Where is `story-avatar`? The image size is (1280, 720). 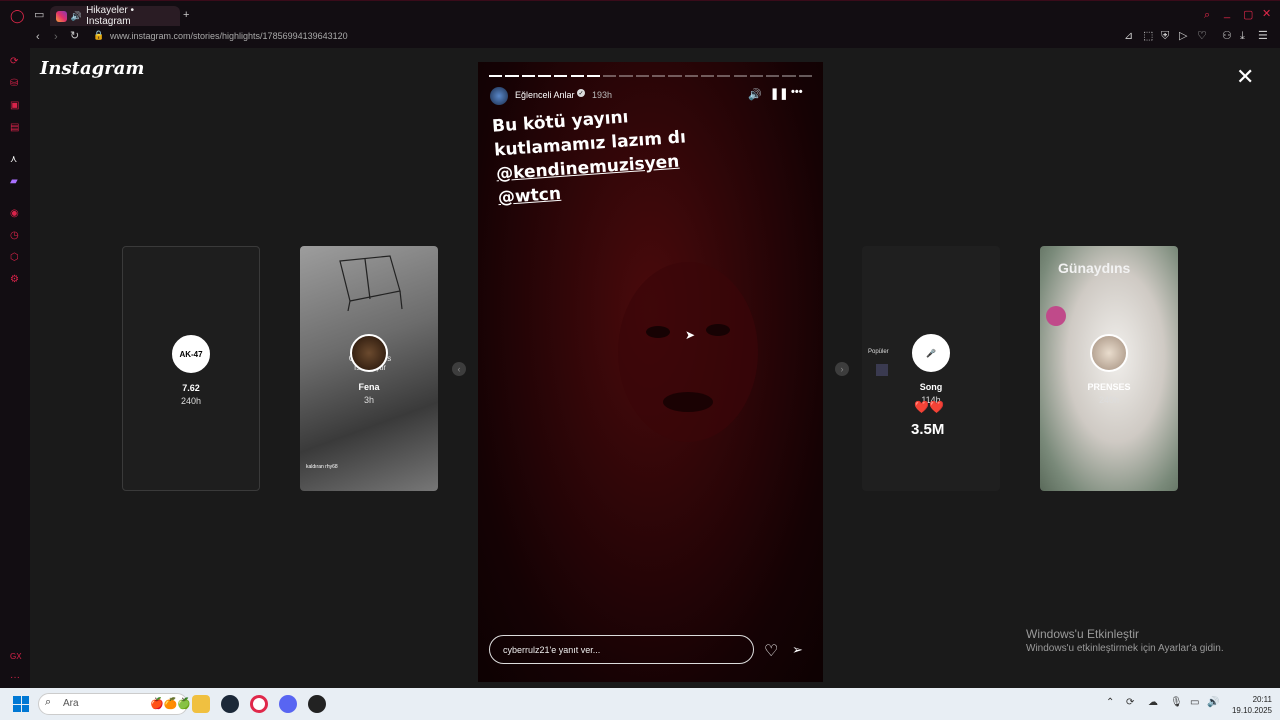
story-avatar is located at coordinates (499, 96).